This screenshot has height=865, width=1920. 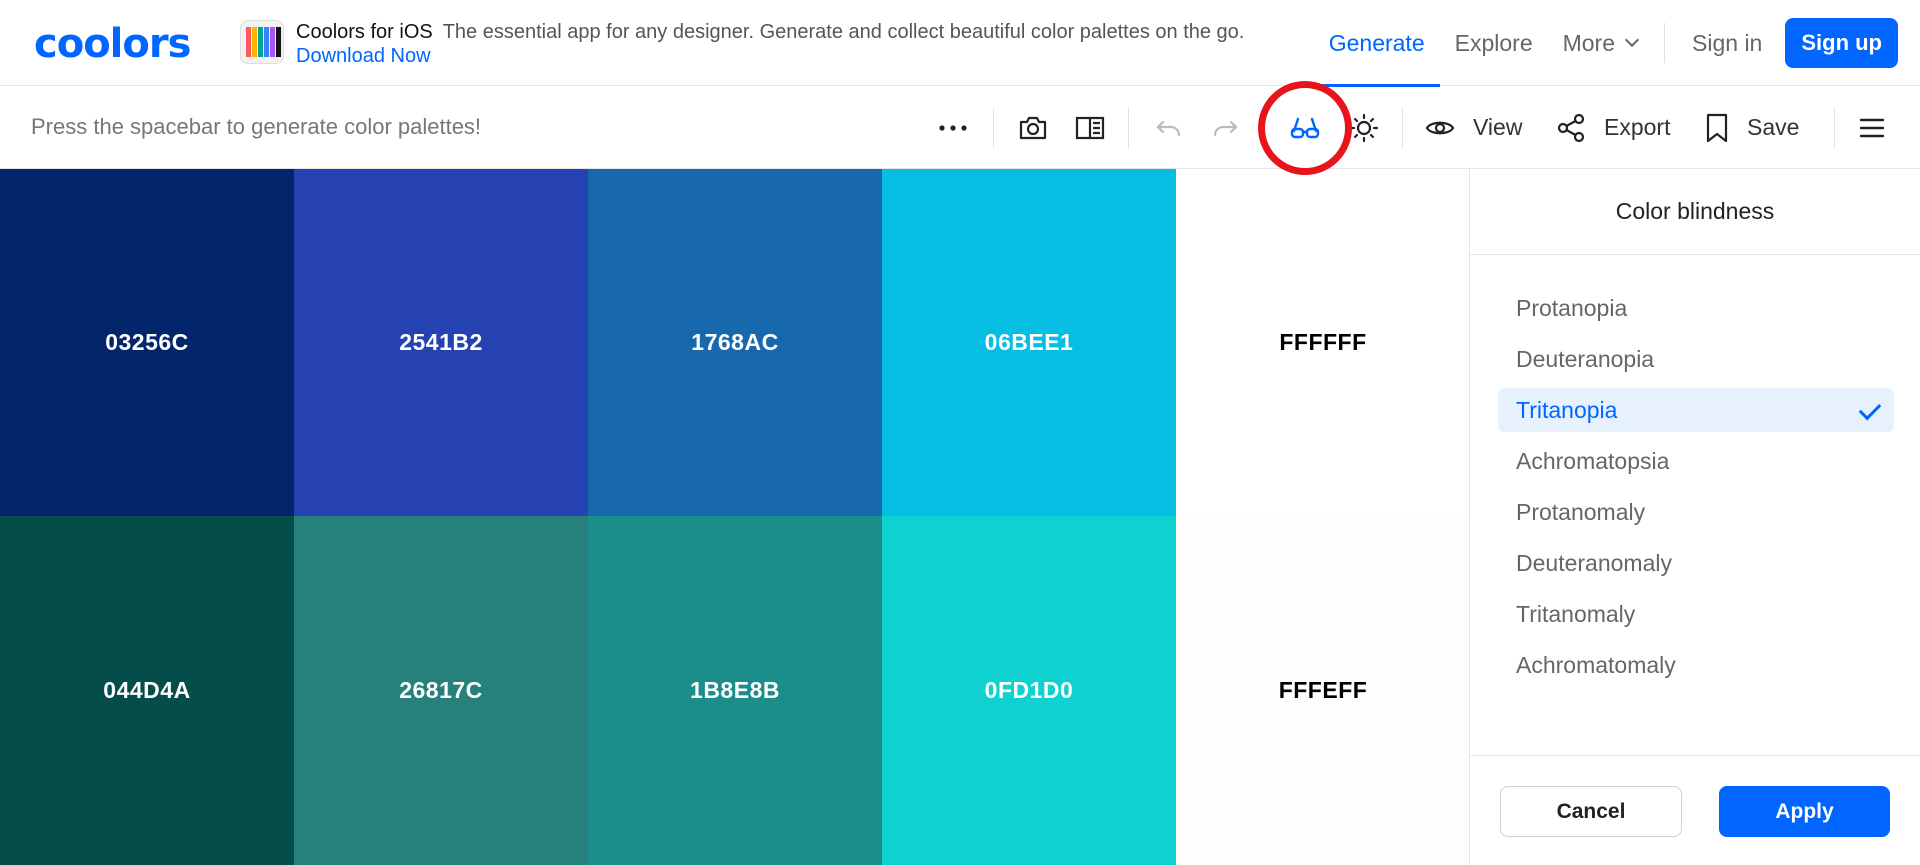 What do you see at coordinates (1696, 461) in the screenshot?
I see `option-achromatopsia: Achromatopsia` at bounding box center [1696, 461].